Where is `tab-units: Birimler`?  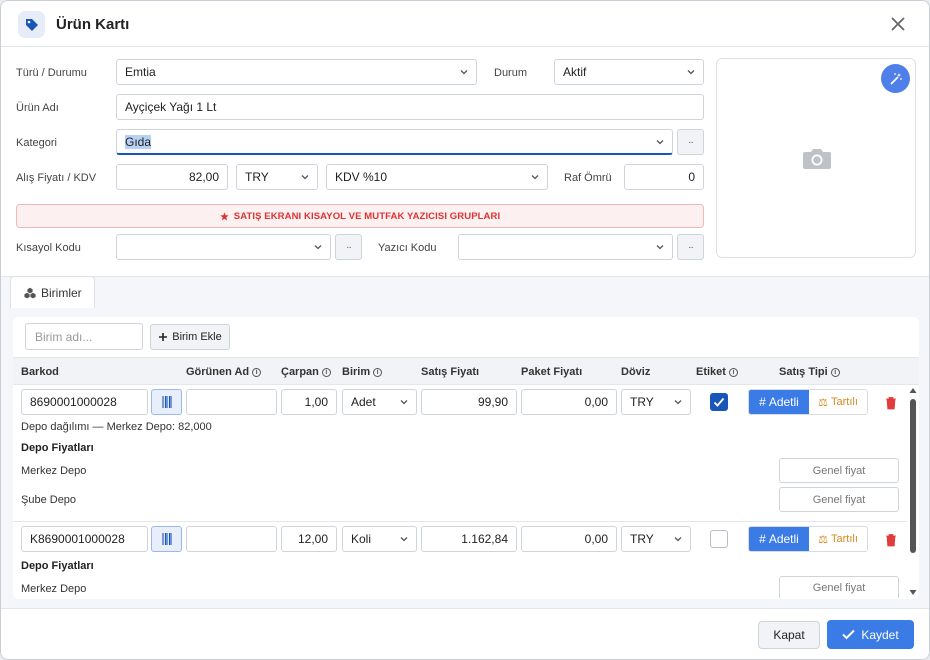
tab-units: Birimler is located at coordinates (52, 292).